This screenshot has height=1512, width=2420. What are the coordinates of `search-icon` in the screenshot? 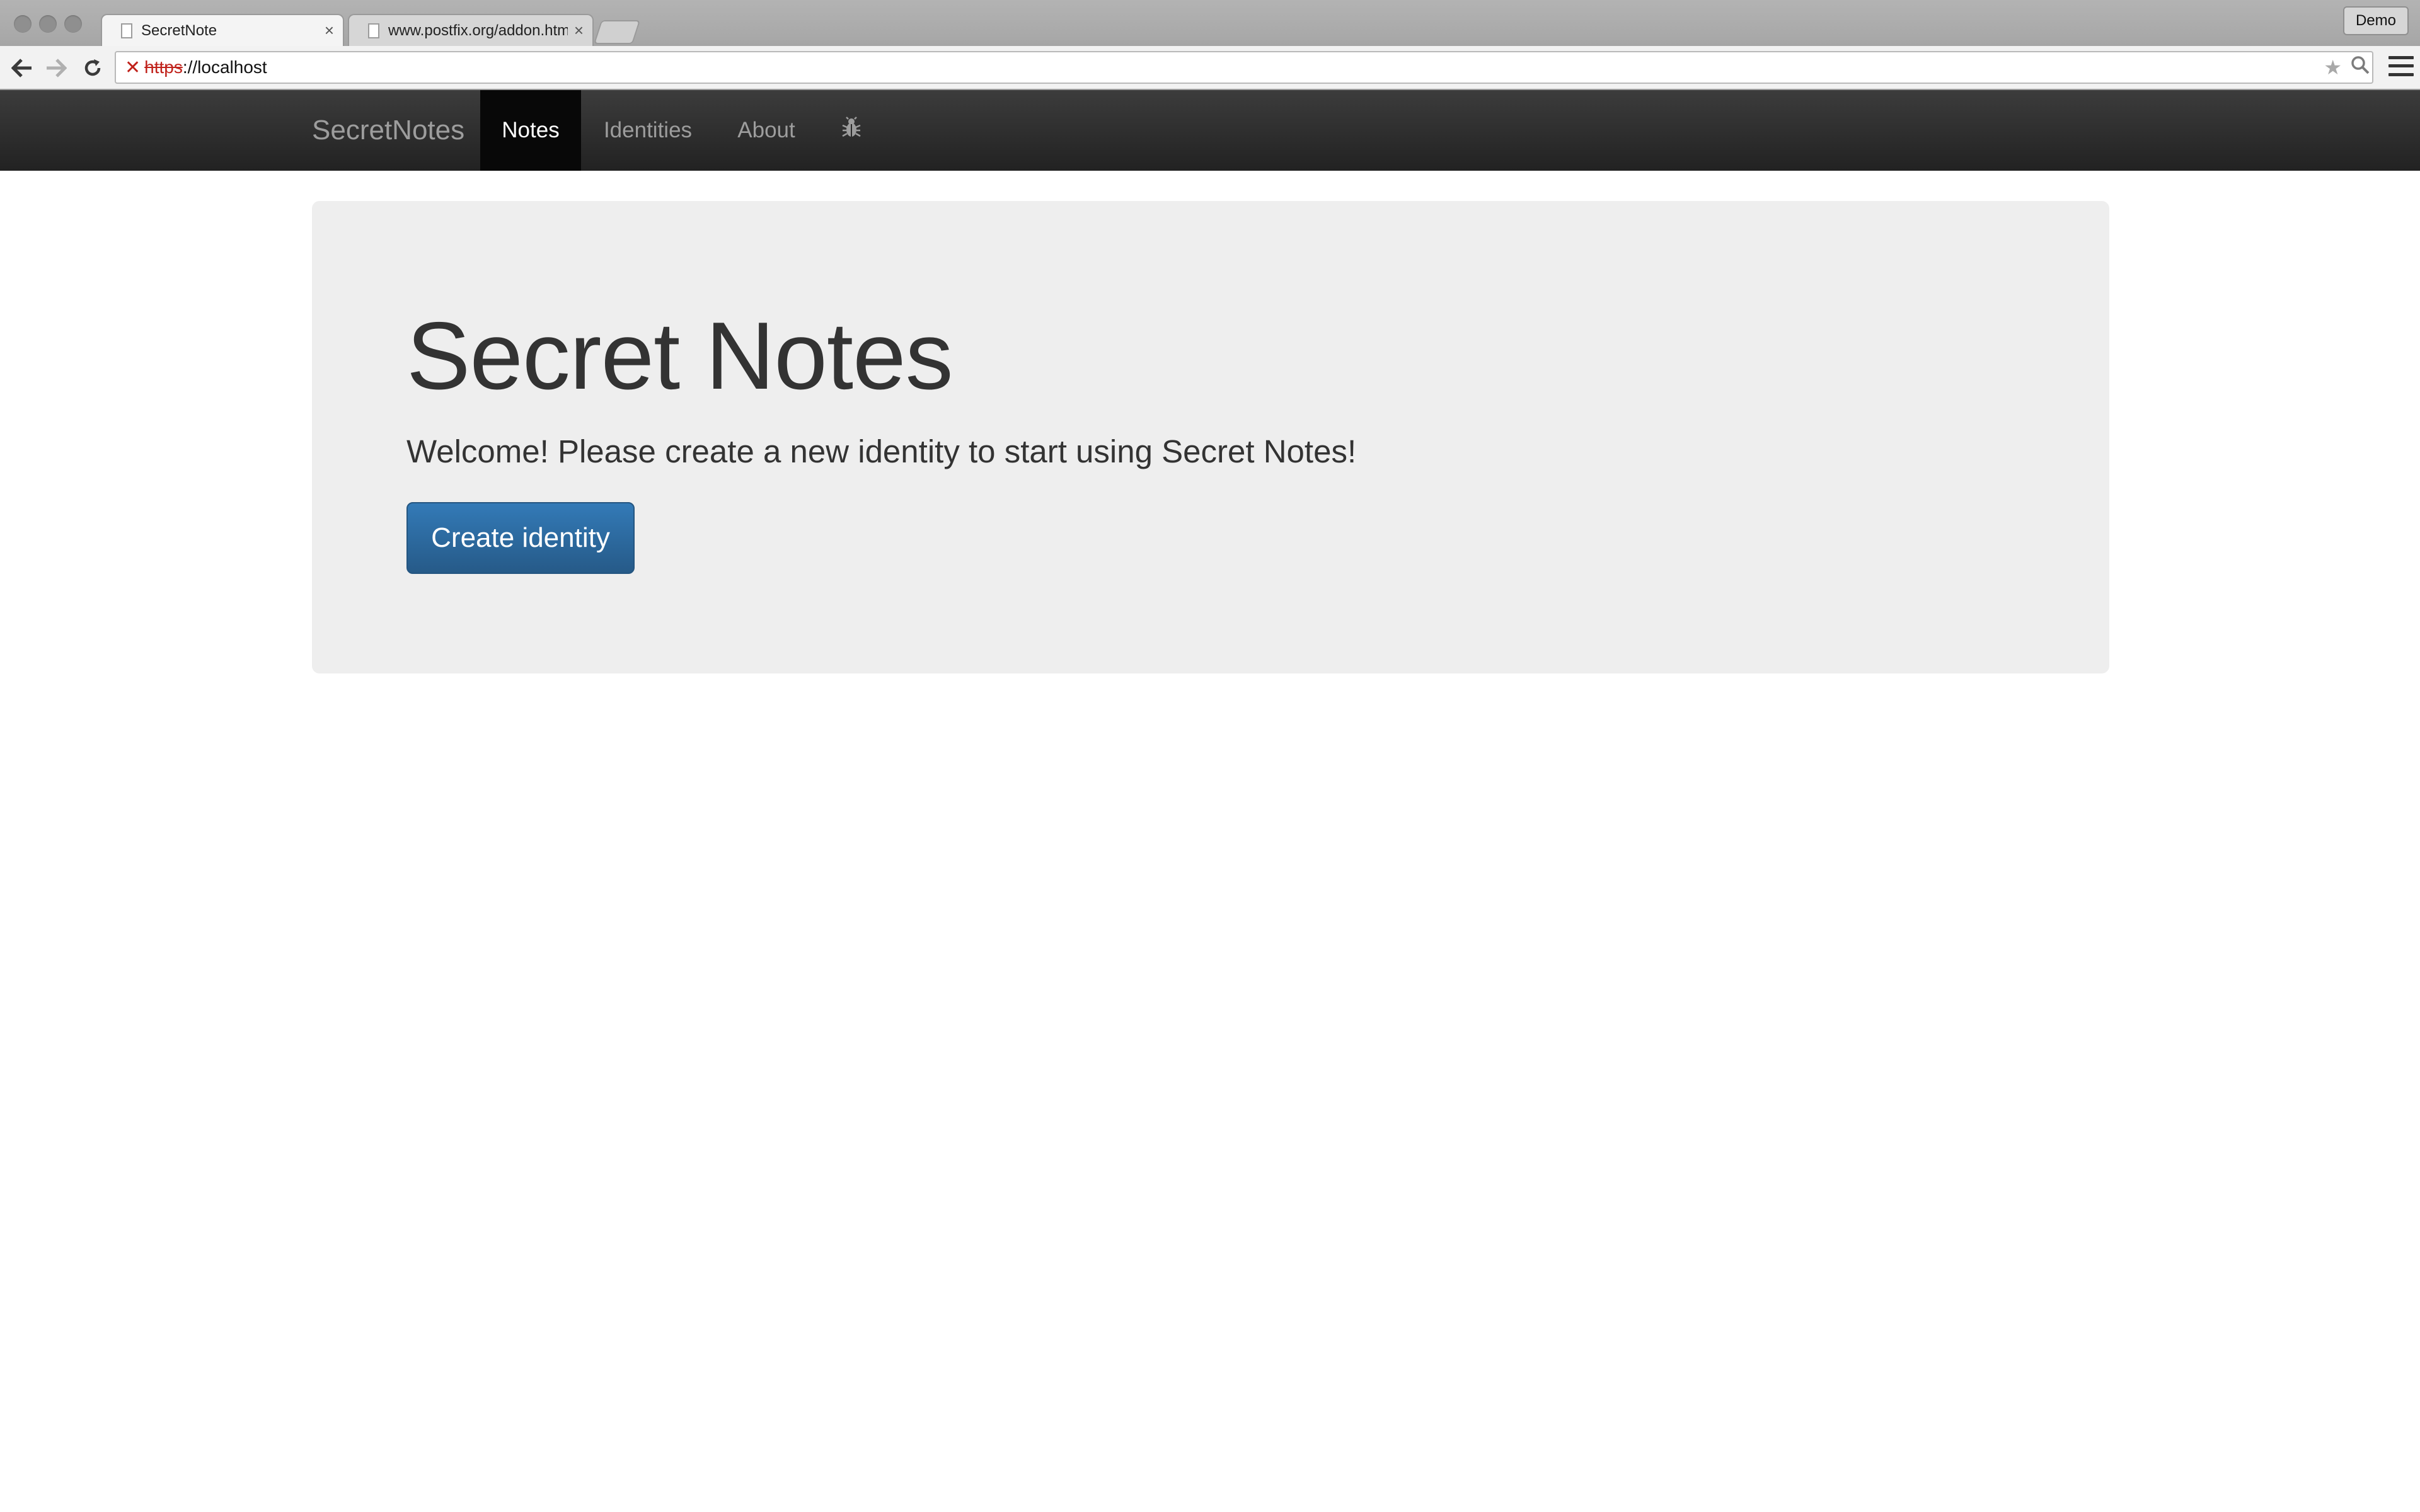 It's located at (2361, 67).